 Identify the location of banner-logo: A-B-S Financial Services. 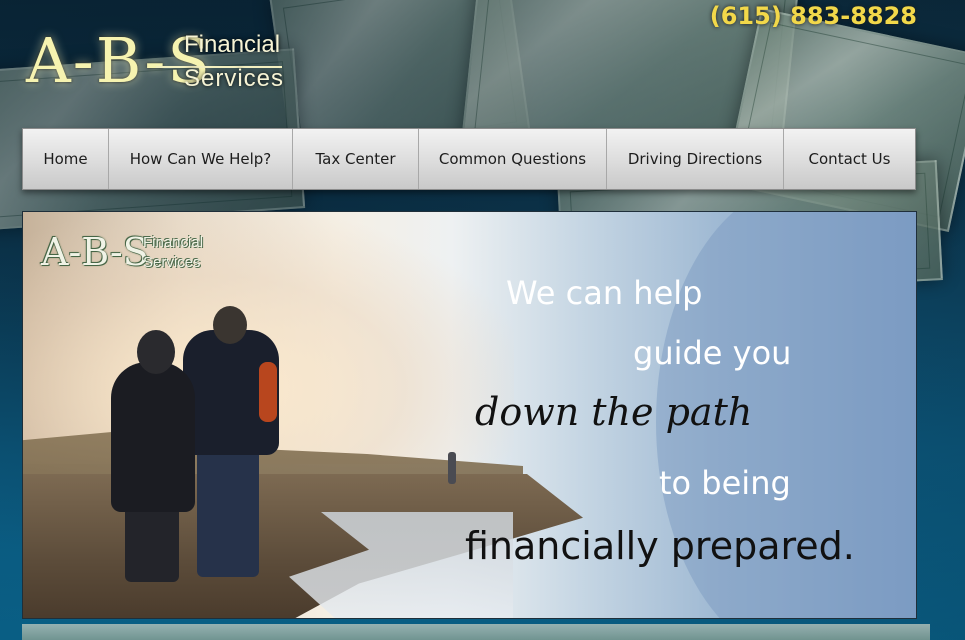
(131, 254).